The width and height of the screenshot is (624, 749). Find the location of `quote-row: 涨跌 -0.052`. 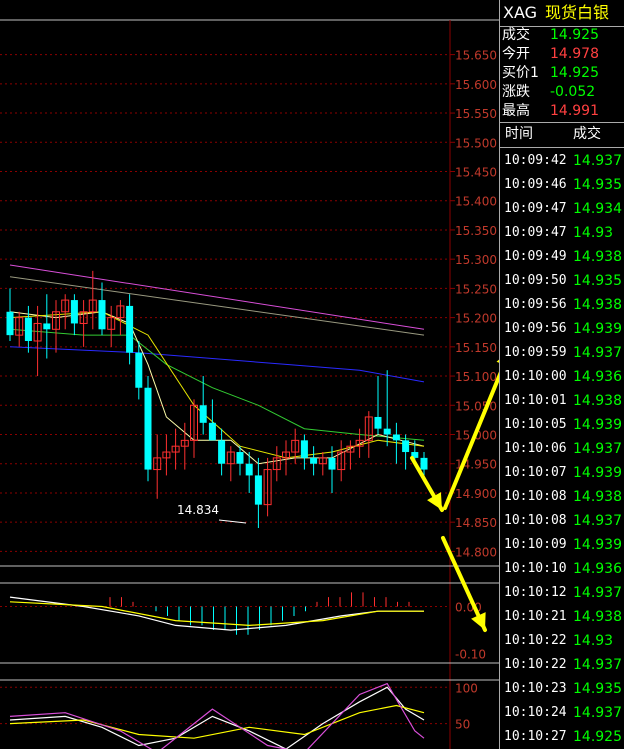

quote-row: 涨跌 -0.052 is located at coordinates (561, 92).